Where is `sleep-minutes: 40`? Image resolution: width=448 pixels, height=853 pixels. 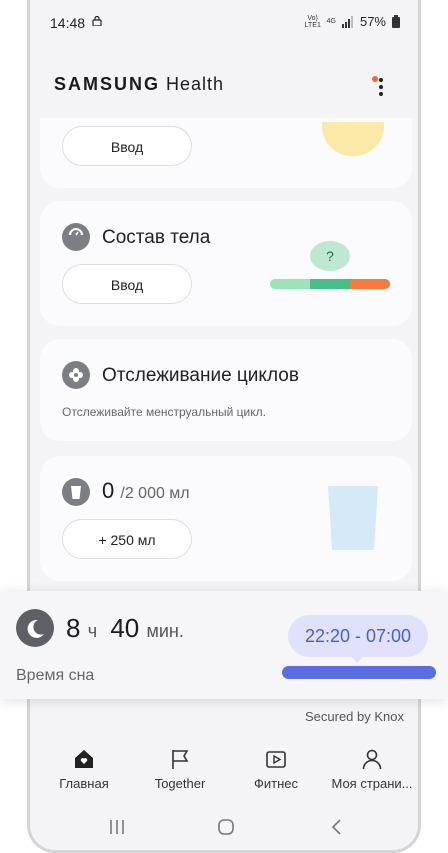 sleep-minutes: 40 is located at coordinates (125, 628).